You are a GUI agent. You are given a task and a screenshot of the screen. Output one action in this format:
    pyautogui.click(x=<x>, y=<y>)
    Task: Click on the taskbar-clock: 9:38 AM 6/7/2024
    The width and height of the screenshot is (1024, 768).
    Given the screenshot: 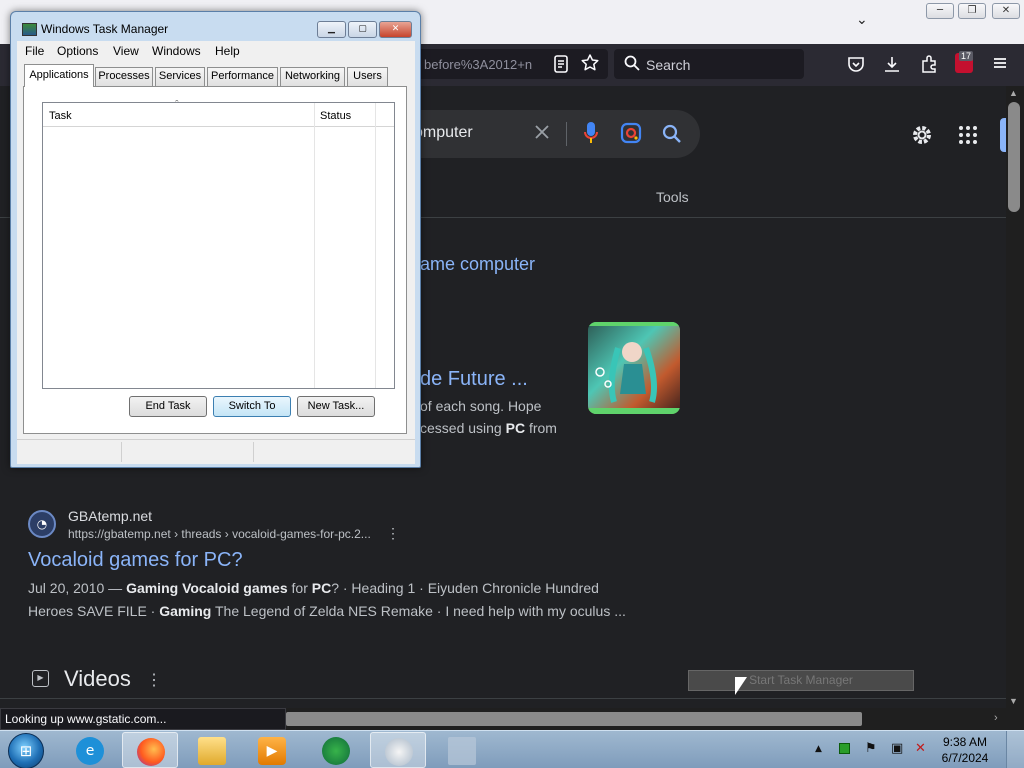 What is the action you would take?
    pyautogui.click(x=965, y=750)
    